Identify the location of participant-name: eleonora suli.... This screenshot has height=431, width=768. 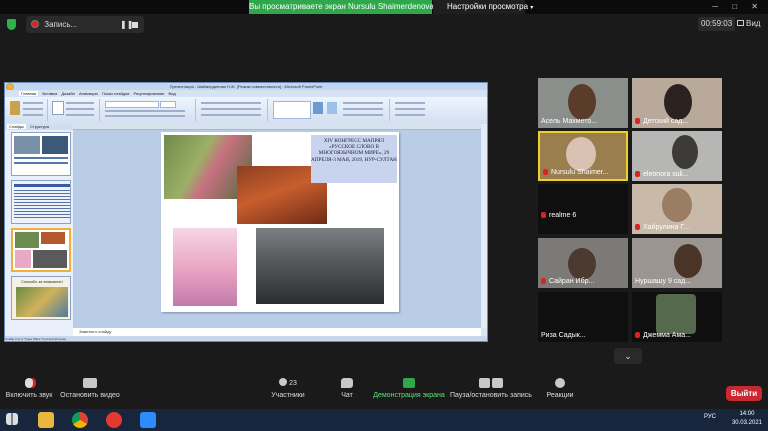
(662, 174).